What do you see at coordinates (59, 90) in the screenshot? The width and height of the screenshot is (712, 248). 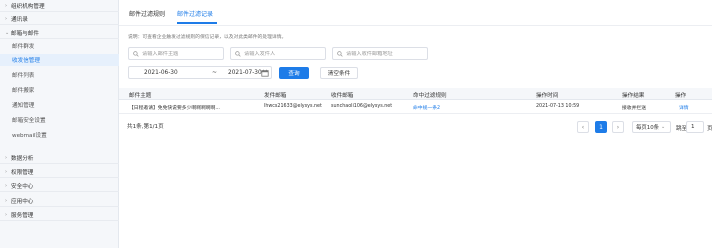 I see `sidebar-item-mail-migration: 邮件搬家` at bounding box center [59, 90].